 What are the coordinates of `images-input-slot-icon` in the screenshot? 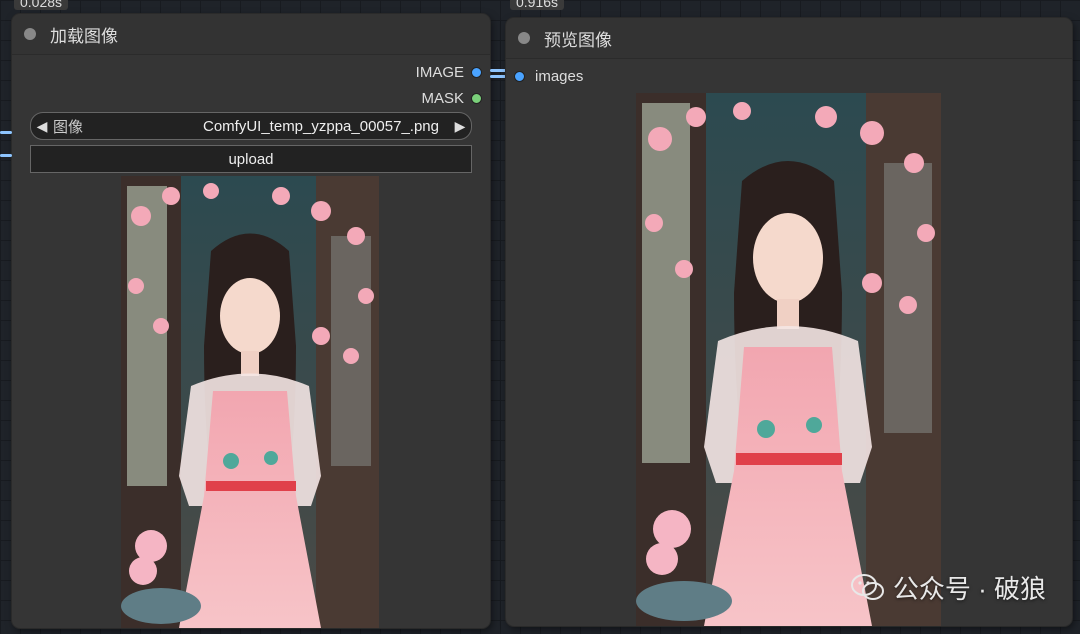 It's located at (519, 76).